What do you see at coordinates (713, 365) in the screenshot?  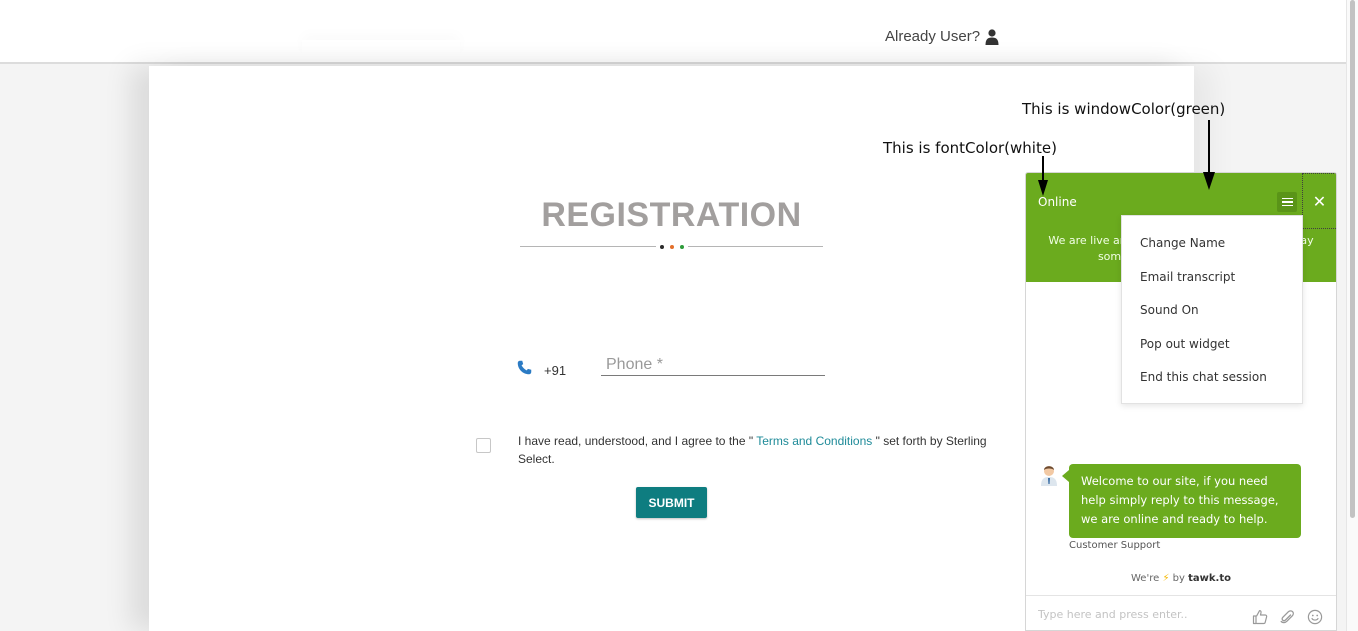 I see `phone-input` at bounding box center [713, 365].